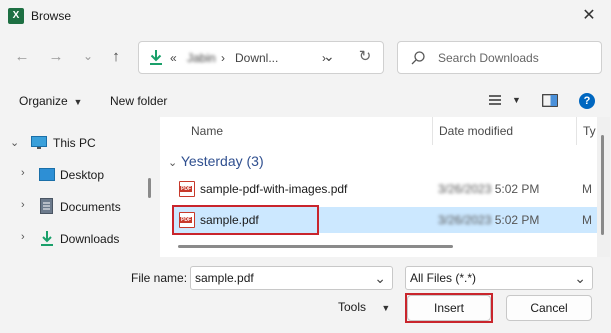 This screenshot has height=333, width=611. Describe the element at coordinates (88, 56) in the screenshot. I see `recent-locations-icon: ⌄` at that location.